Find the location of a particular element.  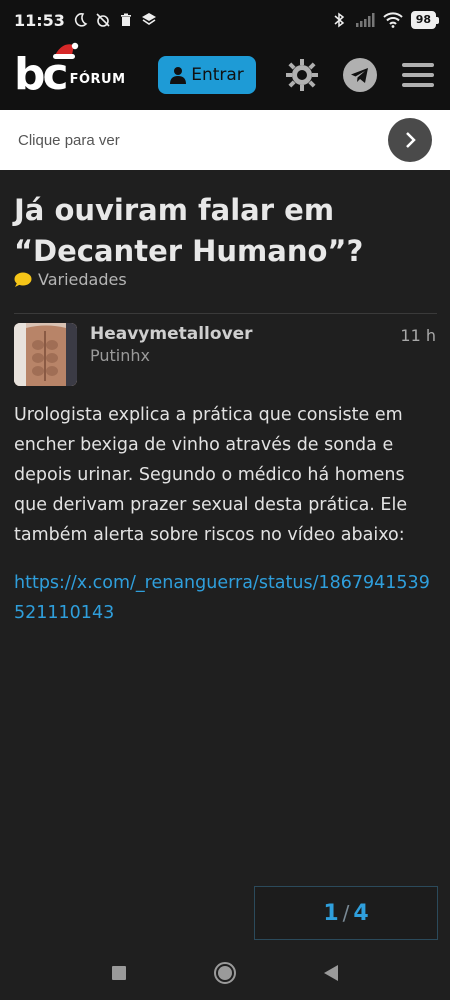

menu-button is located at coordinates (418, 75).